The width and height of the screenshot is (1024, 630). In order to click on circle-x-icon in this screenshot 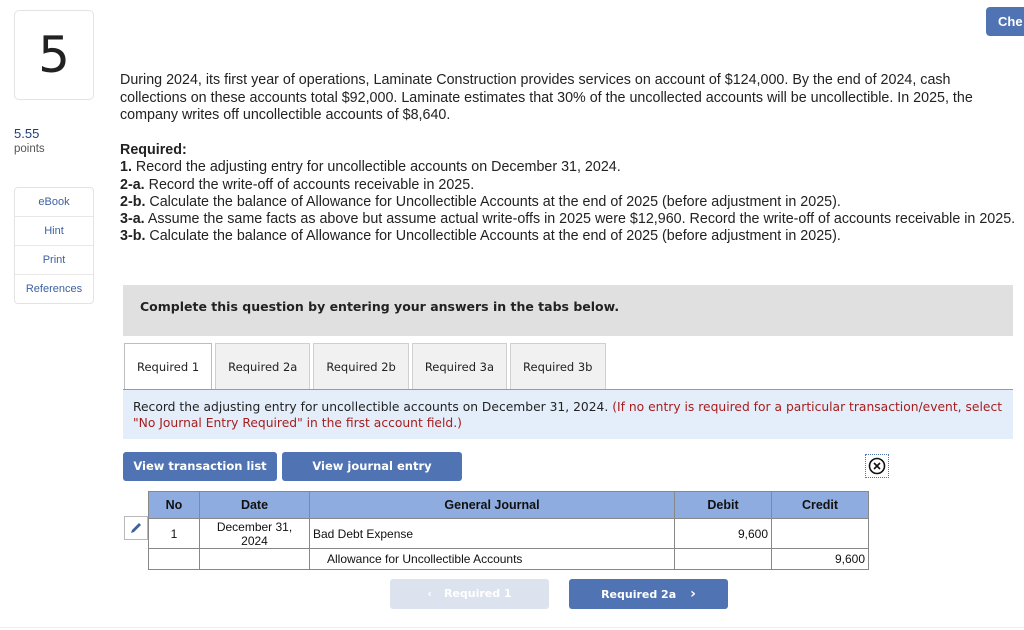, I will do `click(877, 466)`.